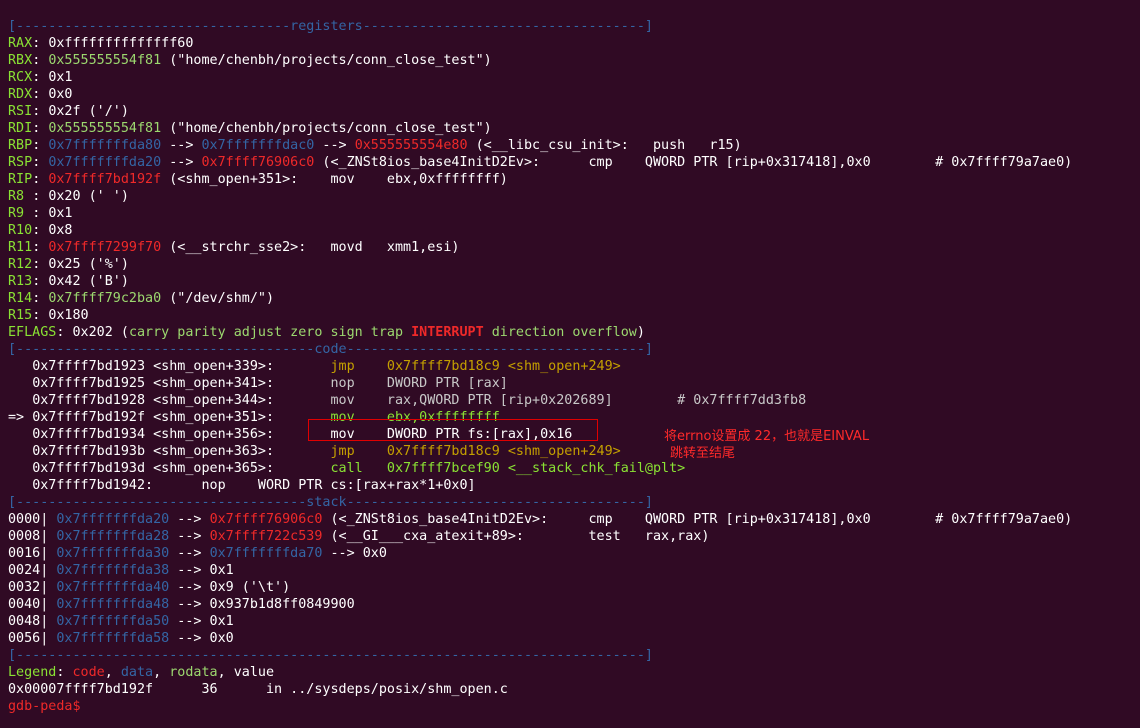  What do you see at coordinates (121, 43) in the screenshot?
I see `register-value: 0xffffffffffffff60` at bounding box center [121, 43].